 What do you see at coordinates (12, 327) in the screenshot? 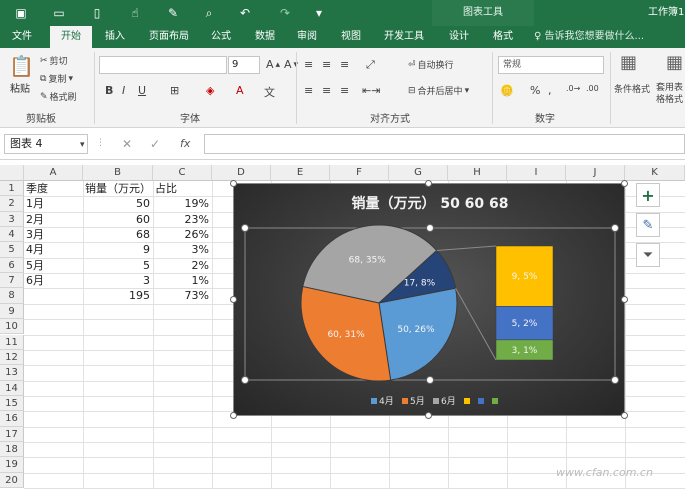
I see `row-header: 10` at bounding box center [12, 327].